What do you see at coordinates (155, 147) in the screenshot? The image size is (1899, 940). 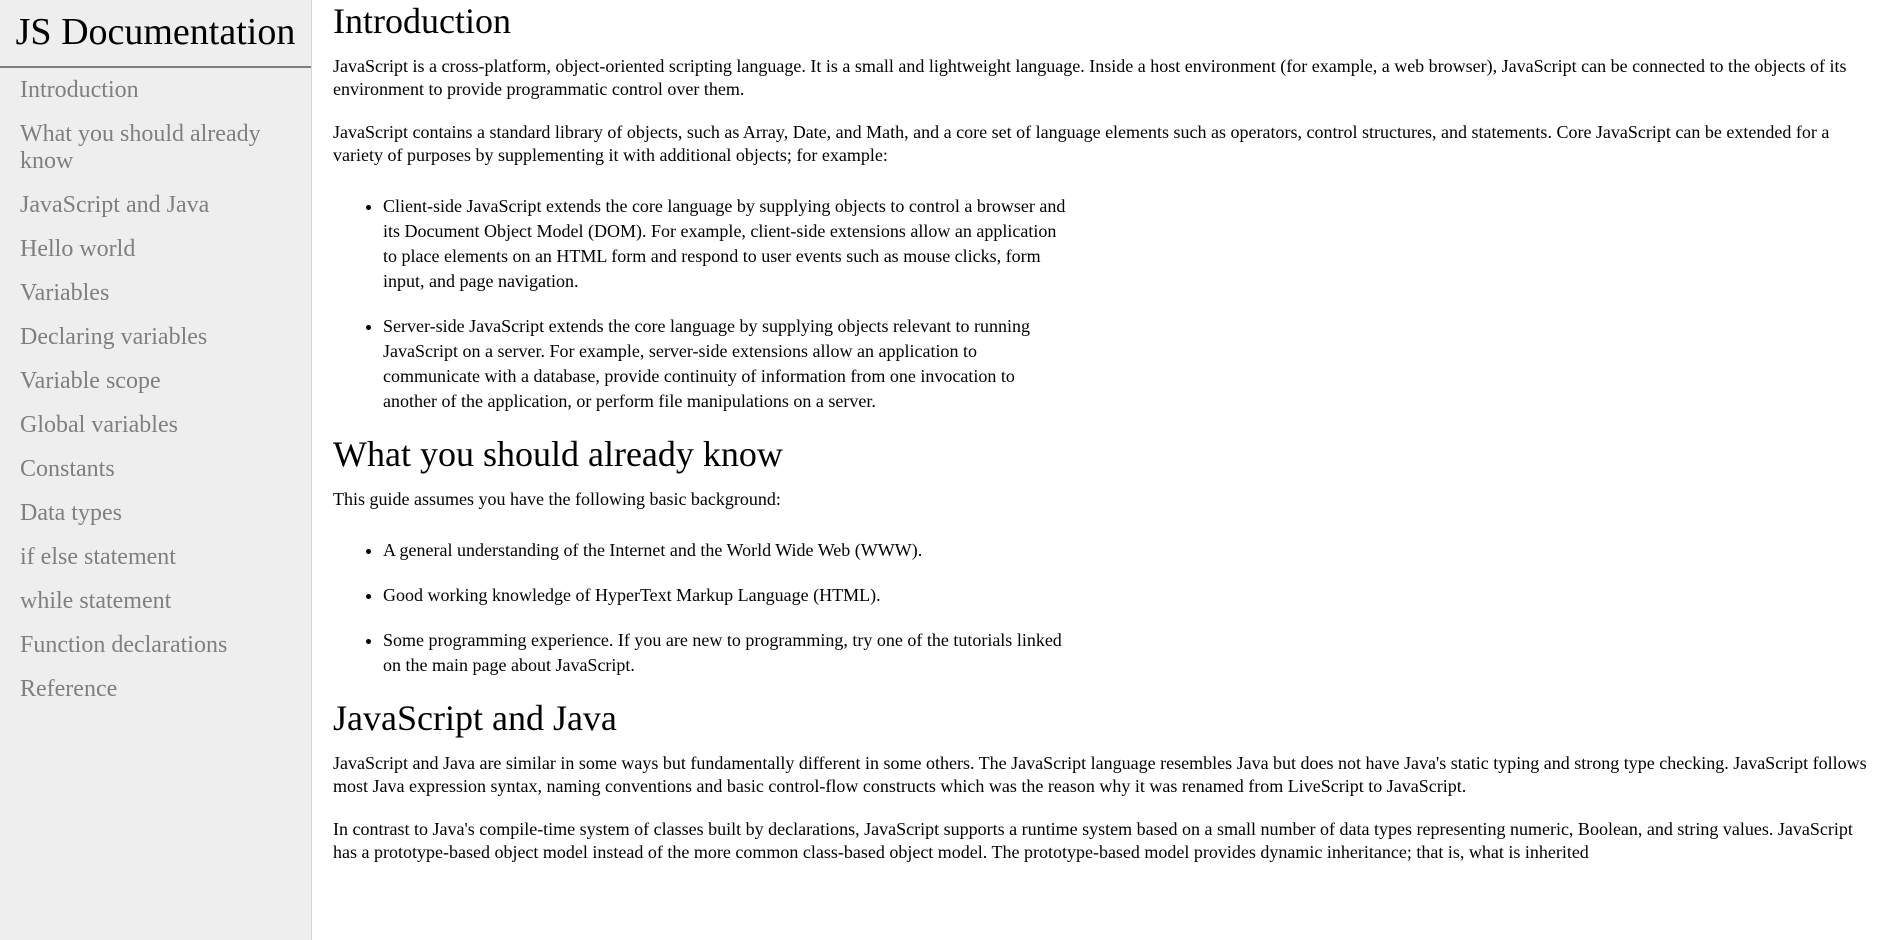 I see `nav-link-what-you-should-already-know: What you should already know` at bounding box center [155, 147].